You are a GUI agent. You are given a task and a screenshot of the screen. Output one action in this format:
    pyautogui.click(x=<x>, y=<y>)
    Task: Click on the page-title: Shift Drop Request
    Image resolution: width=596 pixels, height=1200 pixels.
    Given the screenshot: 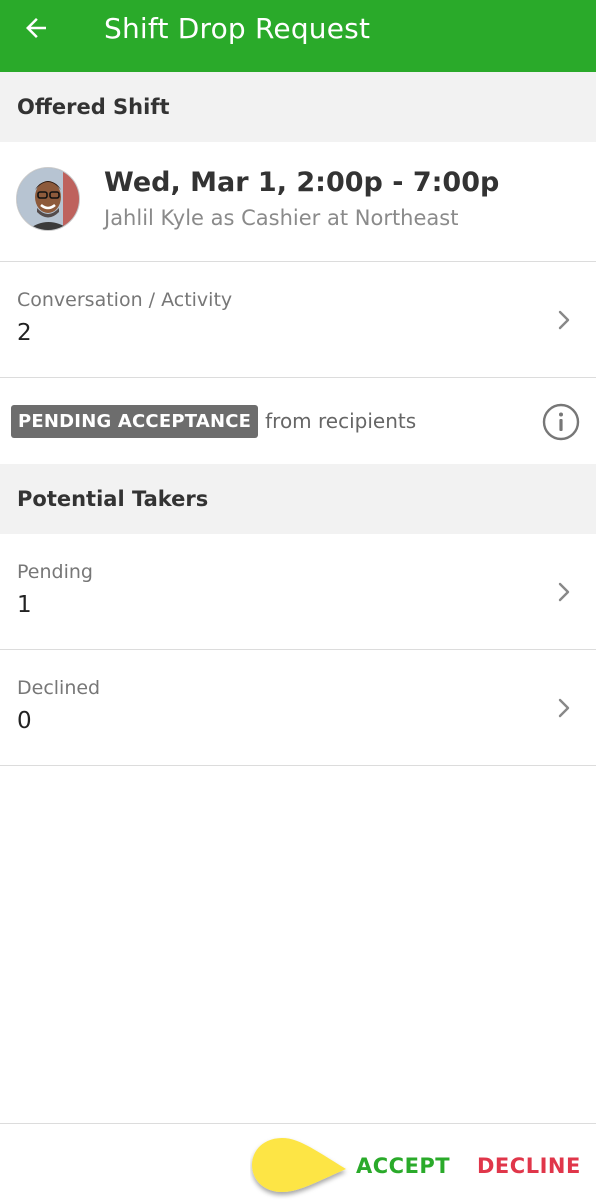 What is the action you would take?
    pyautogui.click(x=237, y=28)
    